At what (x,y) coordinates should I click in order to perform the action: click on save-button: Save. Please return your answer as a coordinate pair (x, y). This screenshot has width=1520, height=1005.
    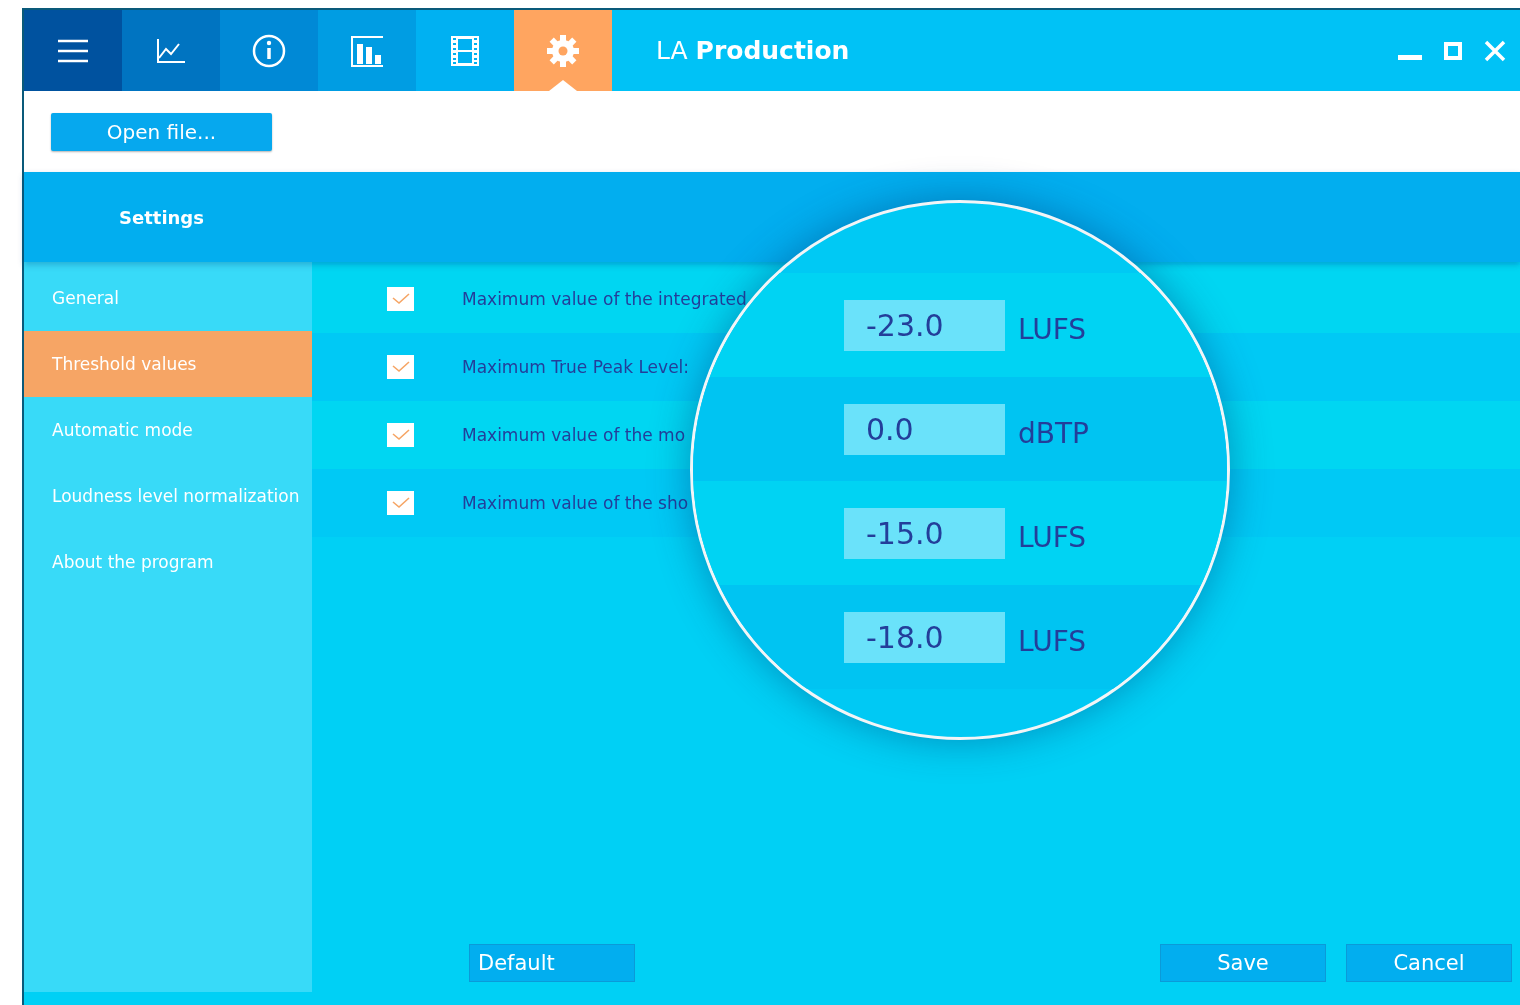
    Looking at the image, I should click on (1243, 963).